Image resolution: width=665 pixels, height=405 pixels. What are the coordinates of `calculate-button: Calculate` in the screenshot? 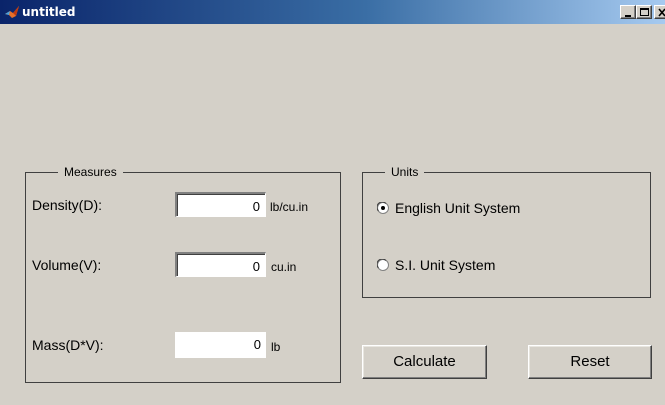 It's located at (424, 362).